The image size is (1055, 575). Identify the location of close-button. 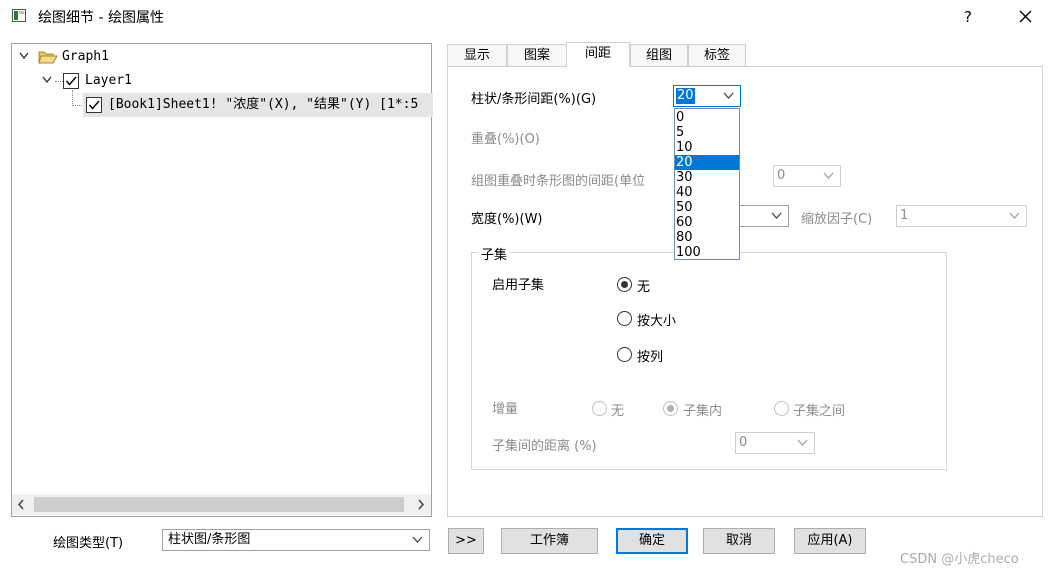
(1025, 17).